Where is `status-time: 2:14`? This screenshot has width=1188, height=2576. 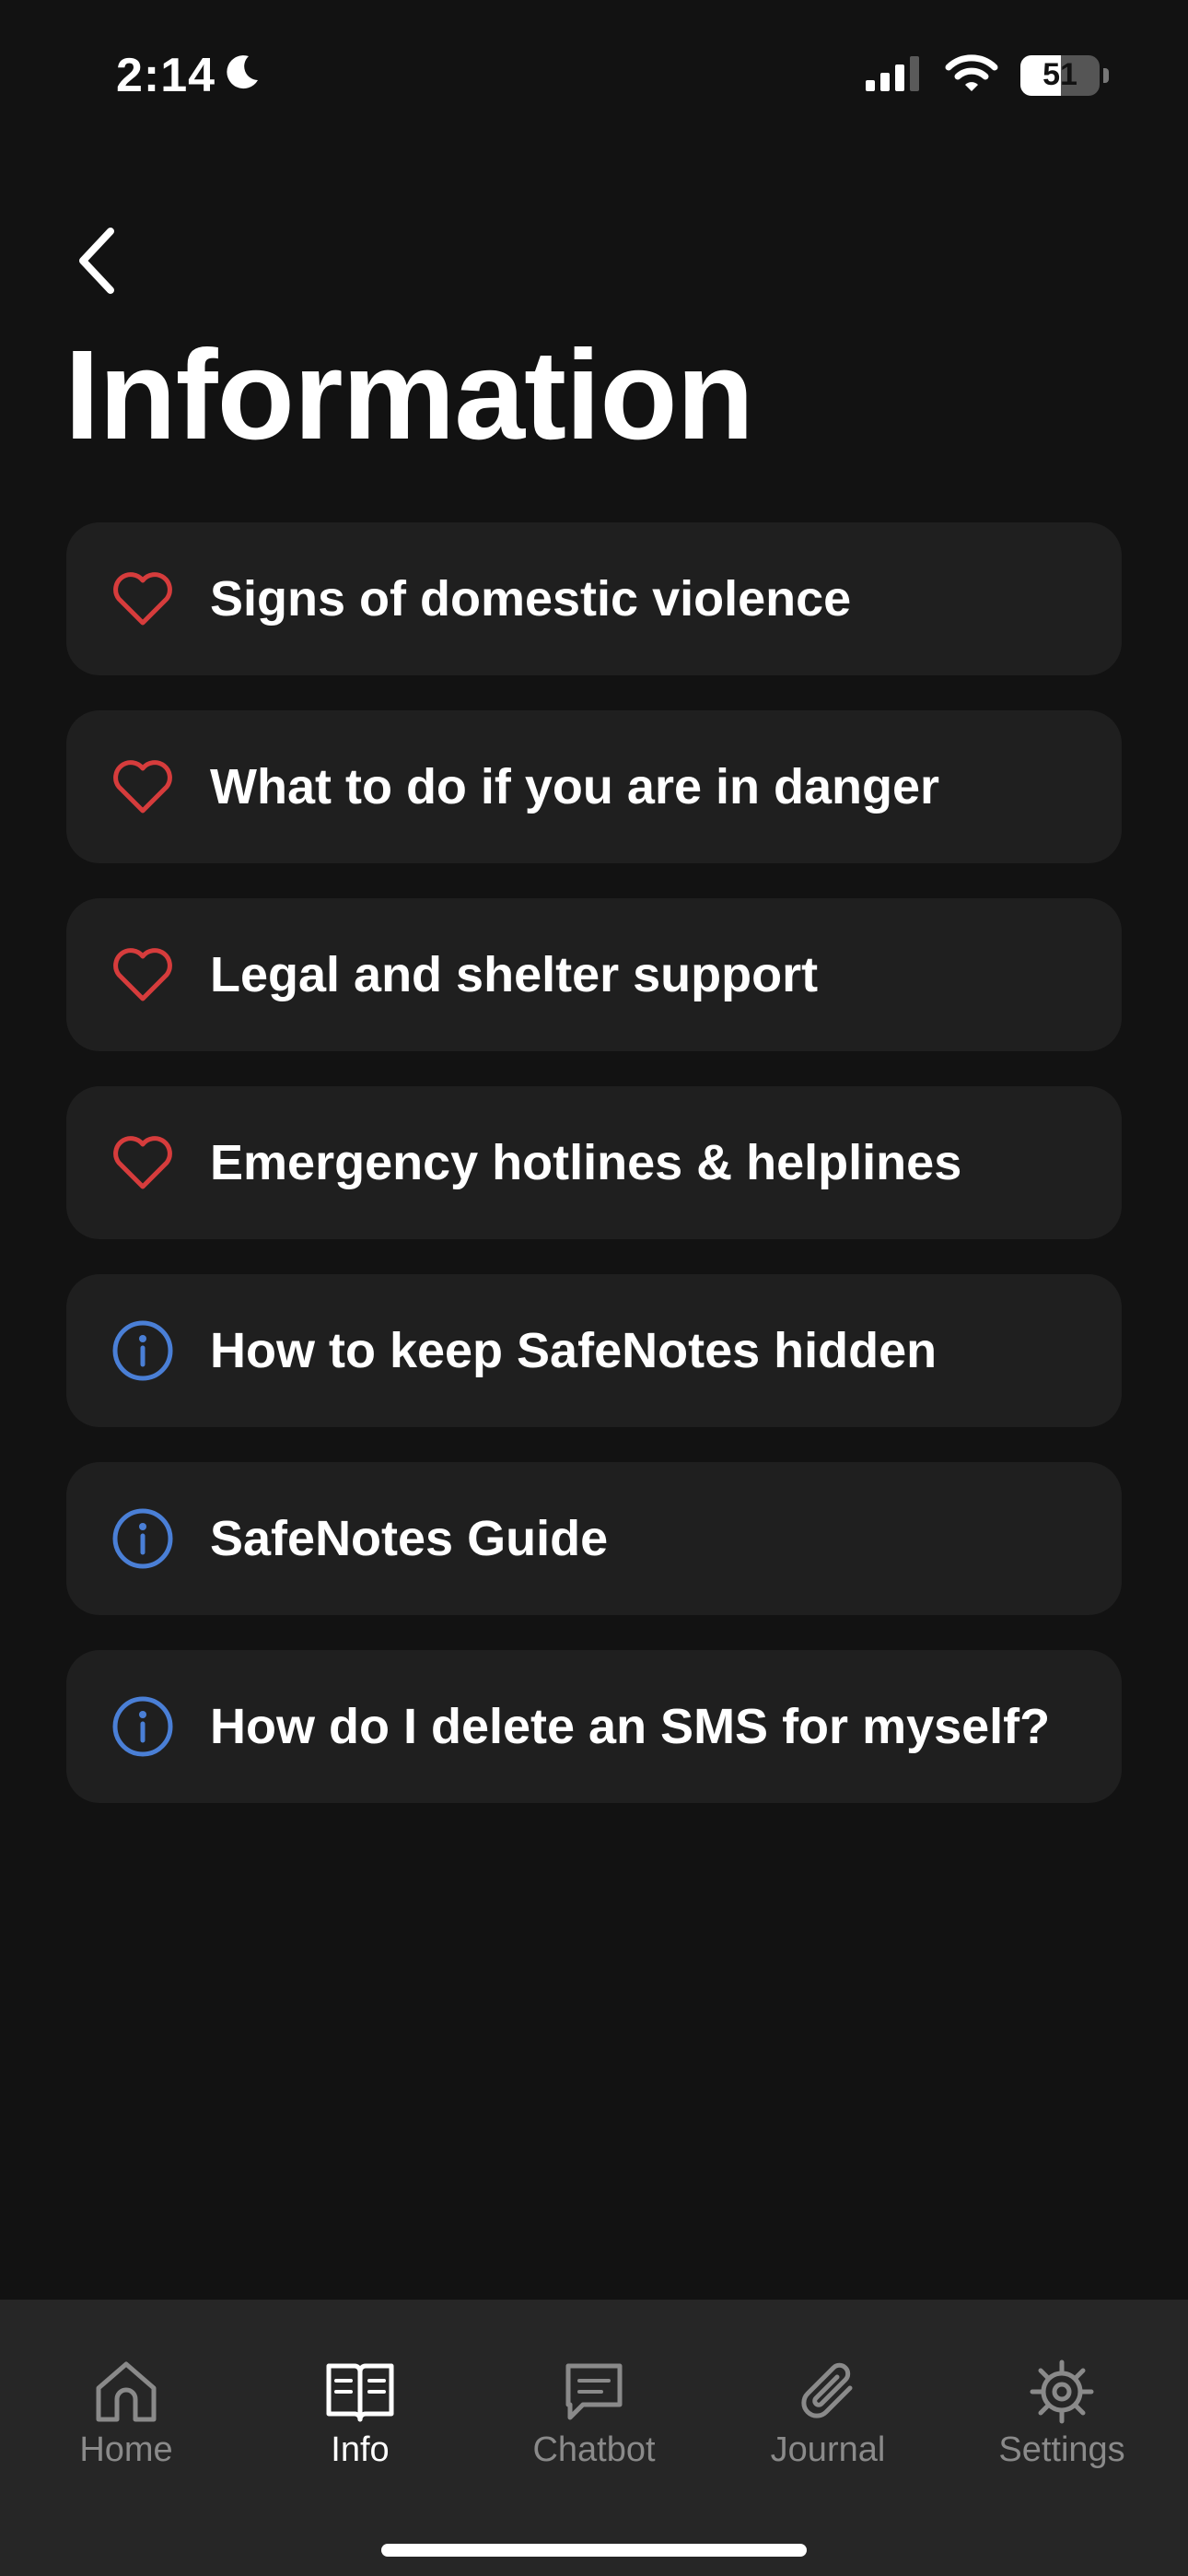 status-time: 2:14 is located at coordinates (166, 75).